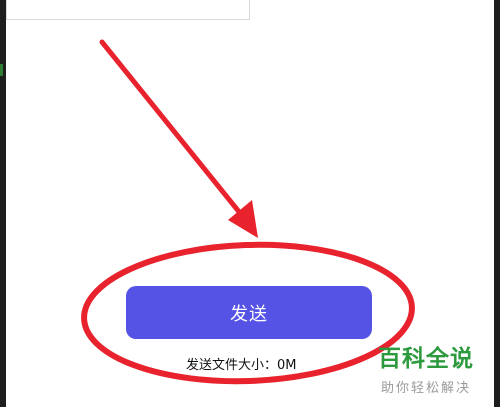 This screenshot has width=500, height=407. I want to click on watermark-subtitle: 助你轻松解决, so click(426, 388).